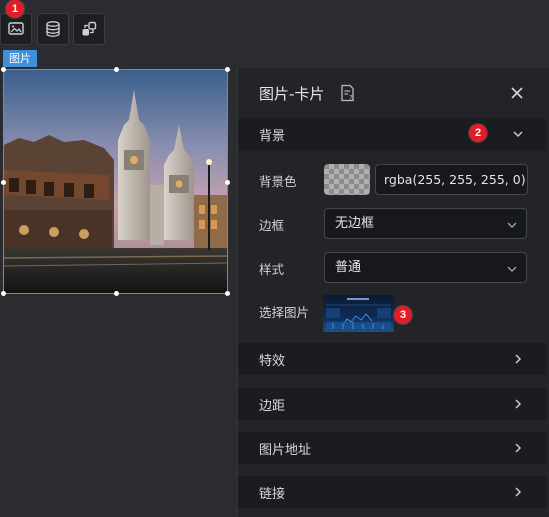 The image size is (549, 517). Describe the element at coordinates (403, 315) in the screenshot. I see `callout-marker-3: 3` at that location.